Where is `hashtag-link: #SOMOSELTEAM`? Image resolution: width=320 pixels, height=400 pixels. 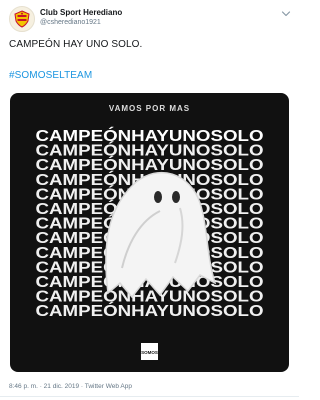 hashtag-link: #SOMOSELTEAM is located at coordinates (50, 75).